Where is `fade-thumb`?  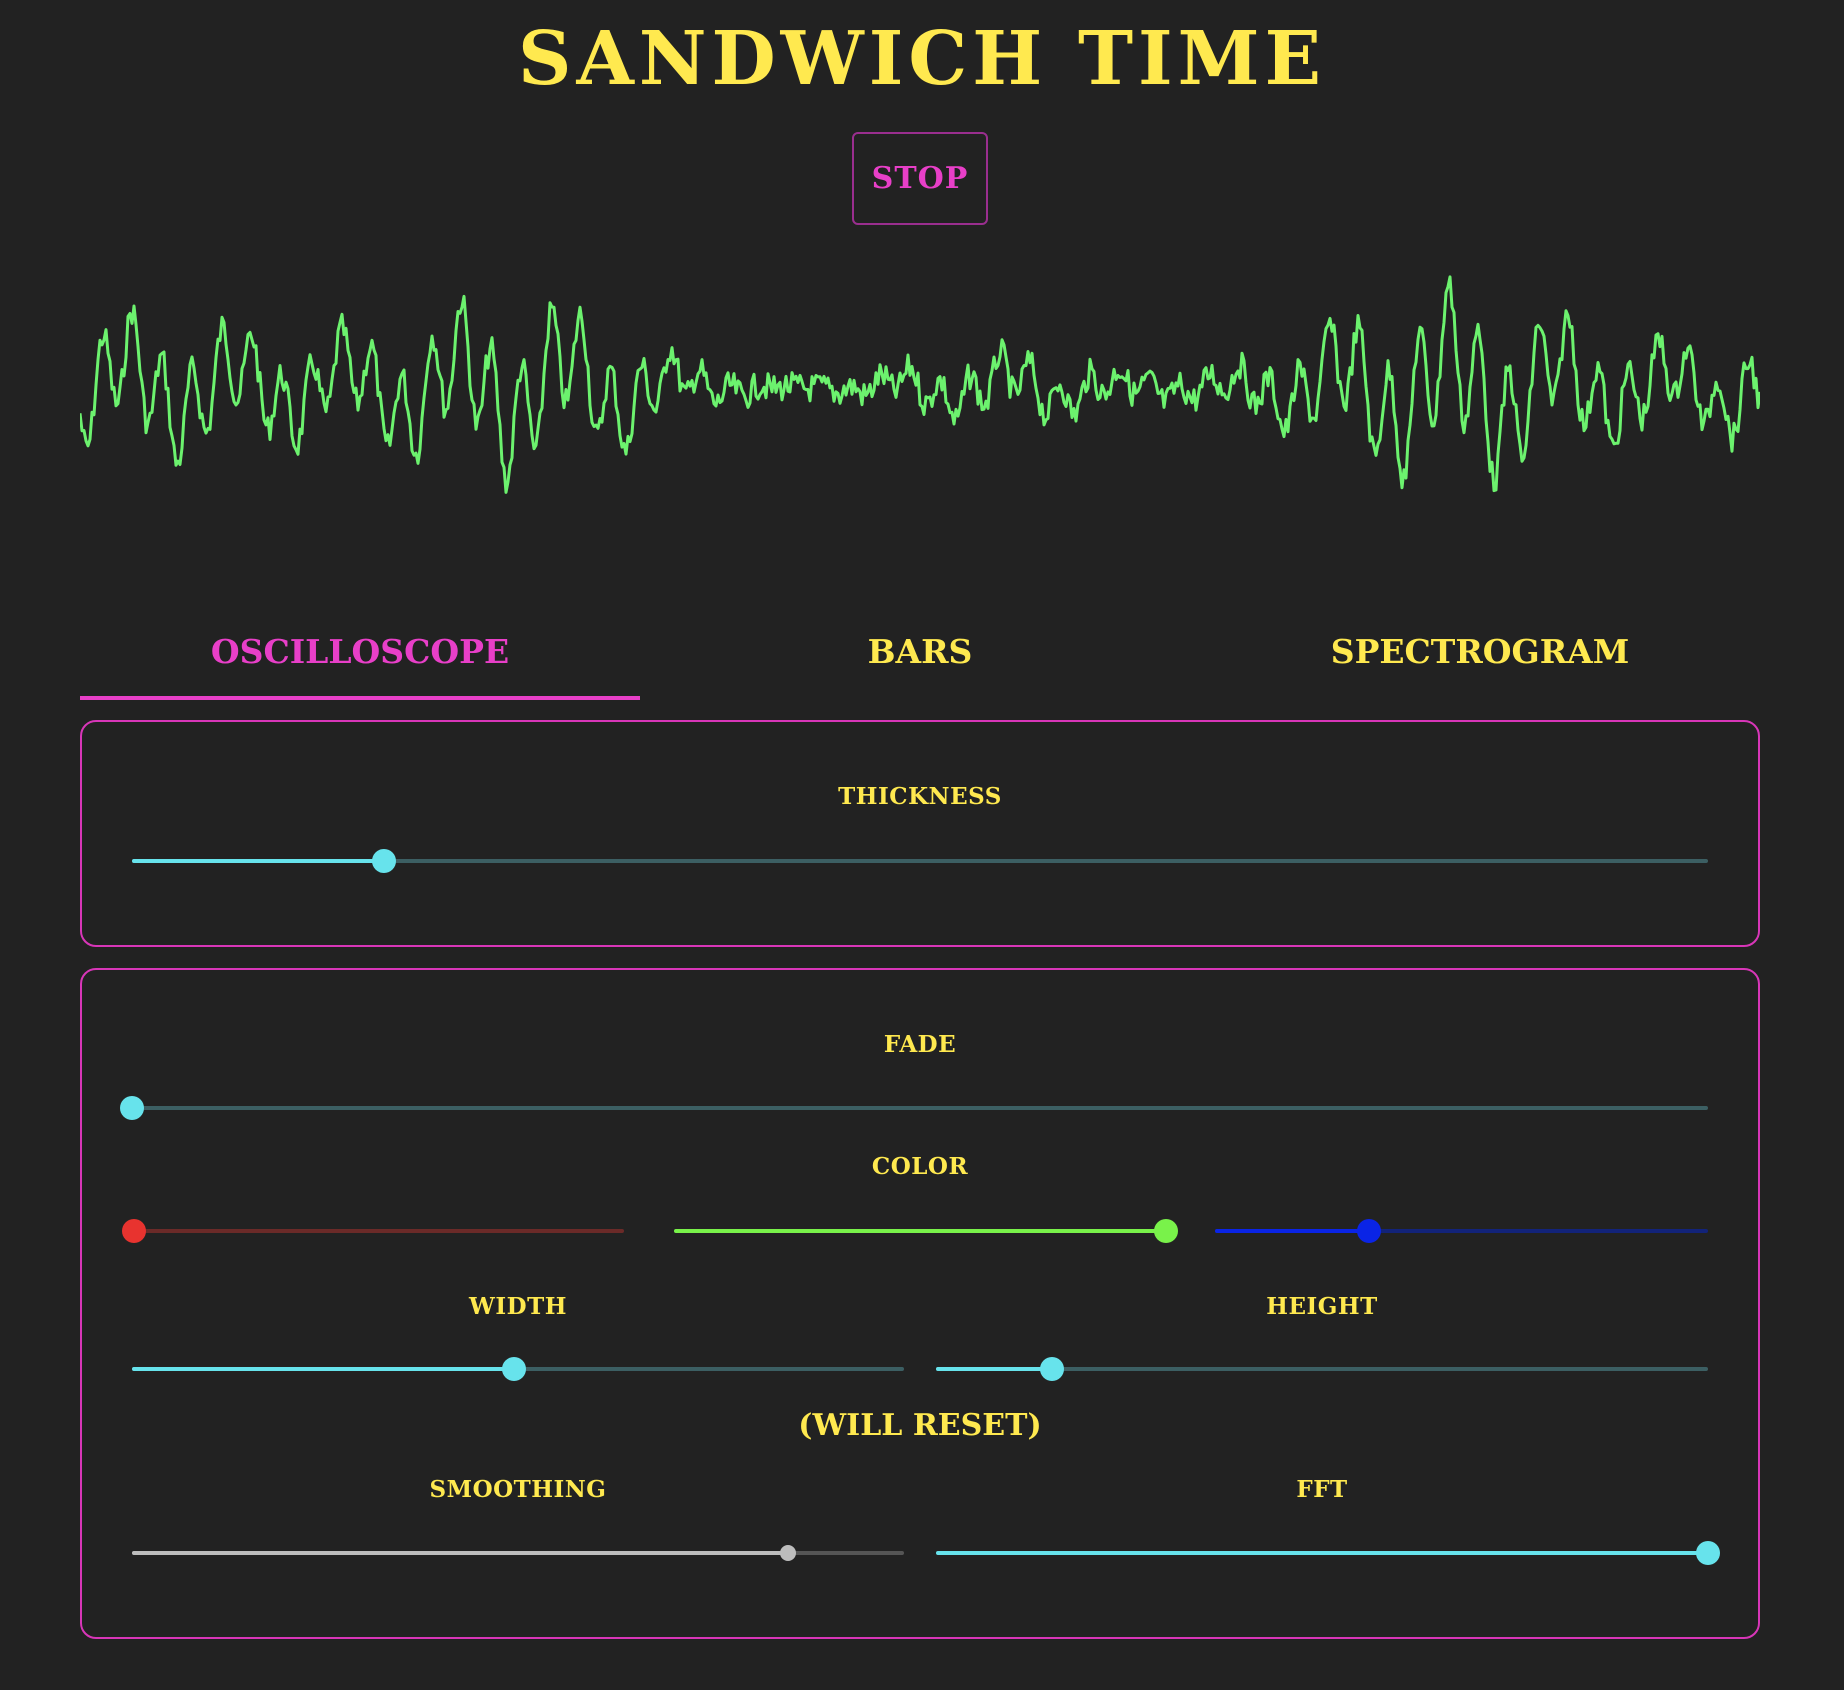 fade-thumb is located at coordinates (132, 1108).